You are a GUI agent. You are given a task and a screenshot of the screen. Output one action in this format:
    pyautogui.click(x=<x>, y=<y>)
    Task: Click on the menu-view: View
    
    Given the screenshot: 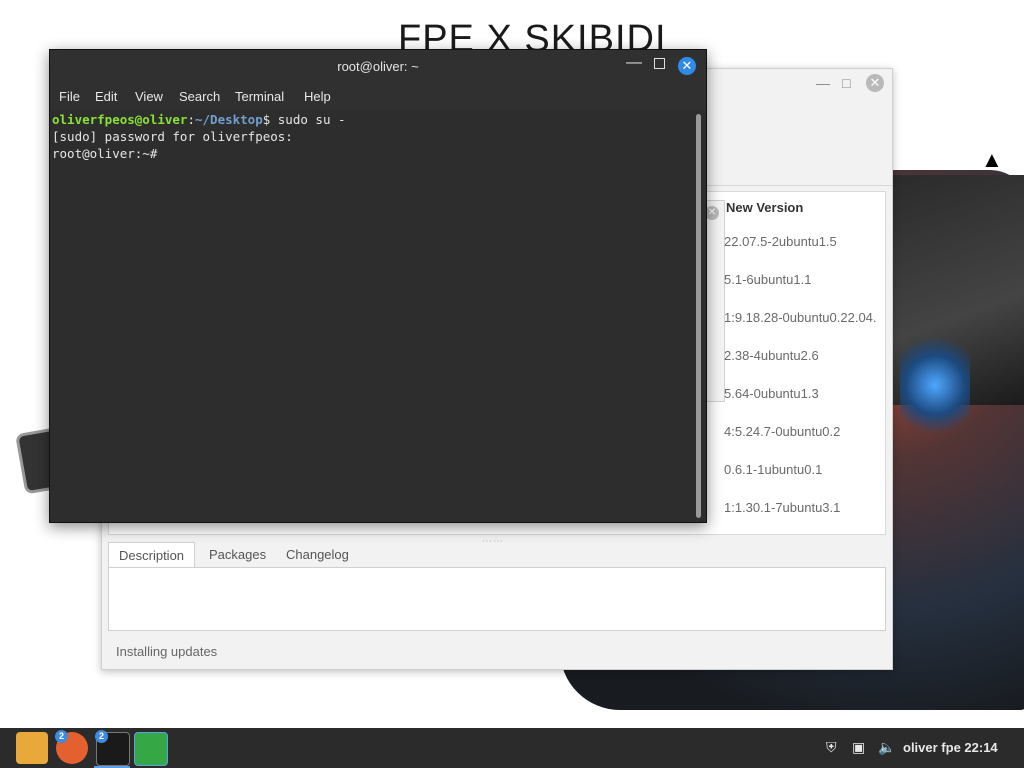 What is the action you would take?
    pyautogui.click(x=149, y=96)
    